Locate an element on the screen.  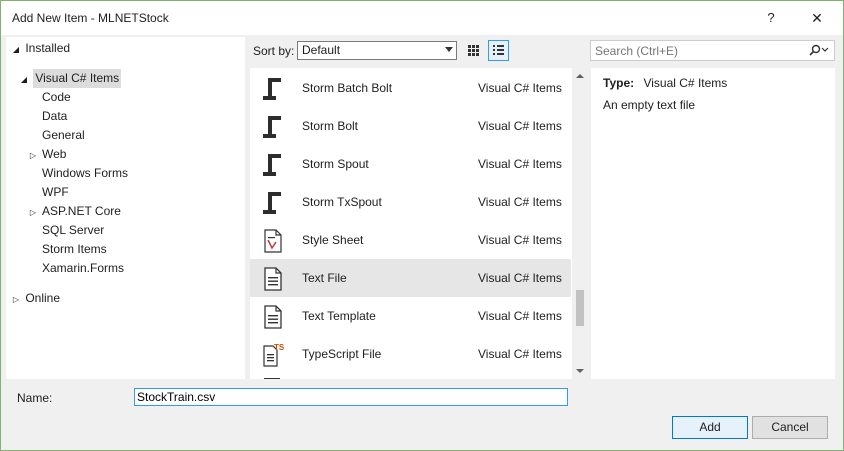
scroll-up-arrow-icon is located at coordinates (580, 76).